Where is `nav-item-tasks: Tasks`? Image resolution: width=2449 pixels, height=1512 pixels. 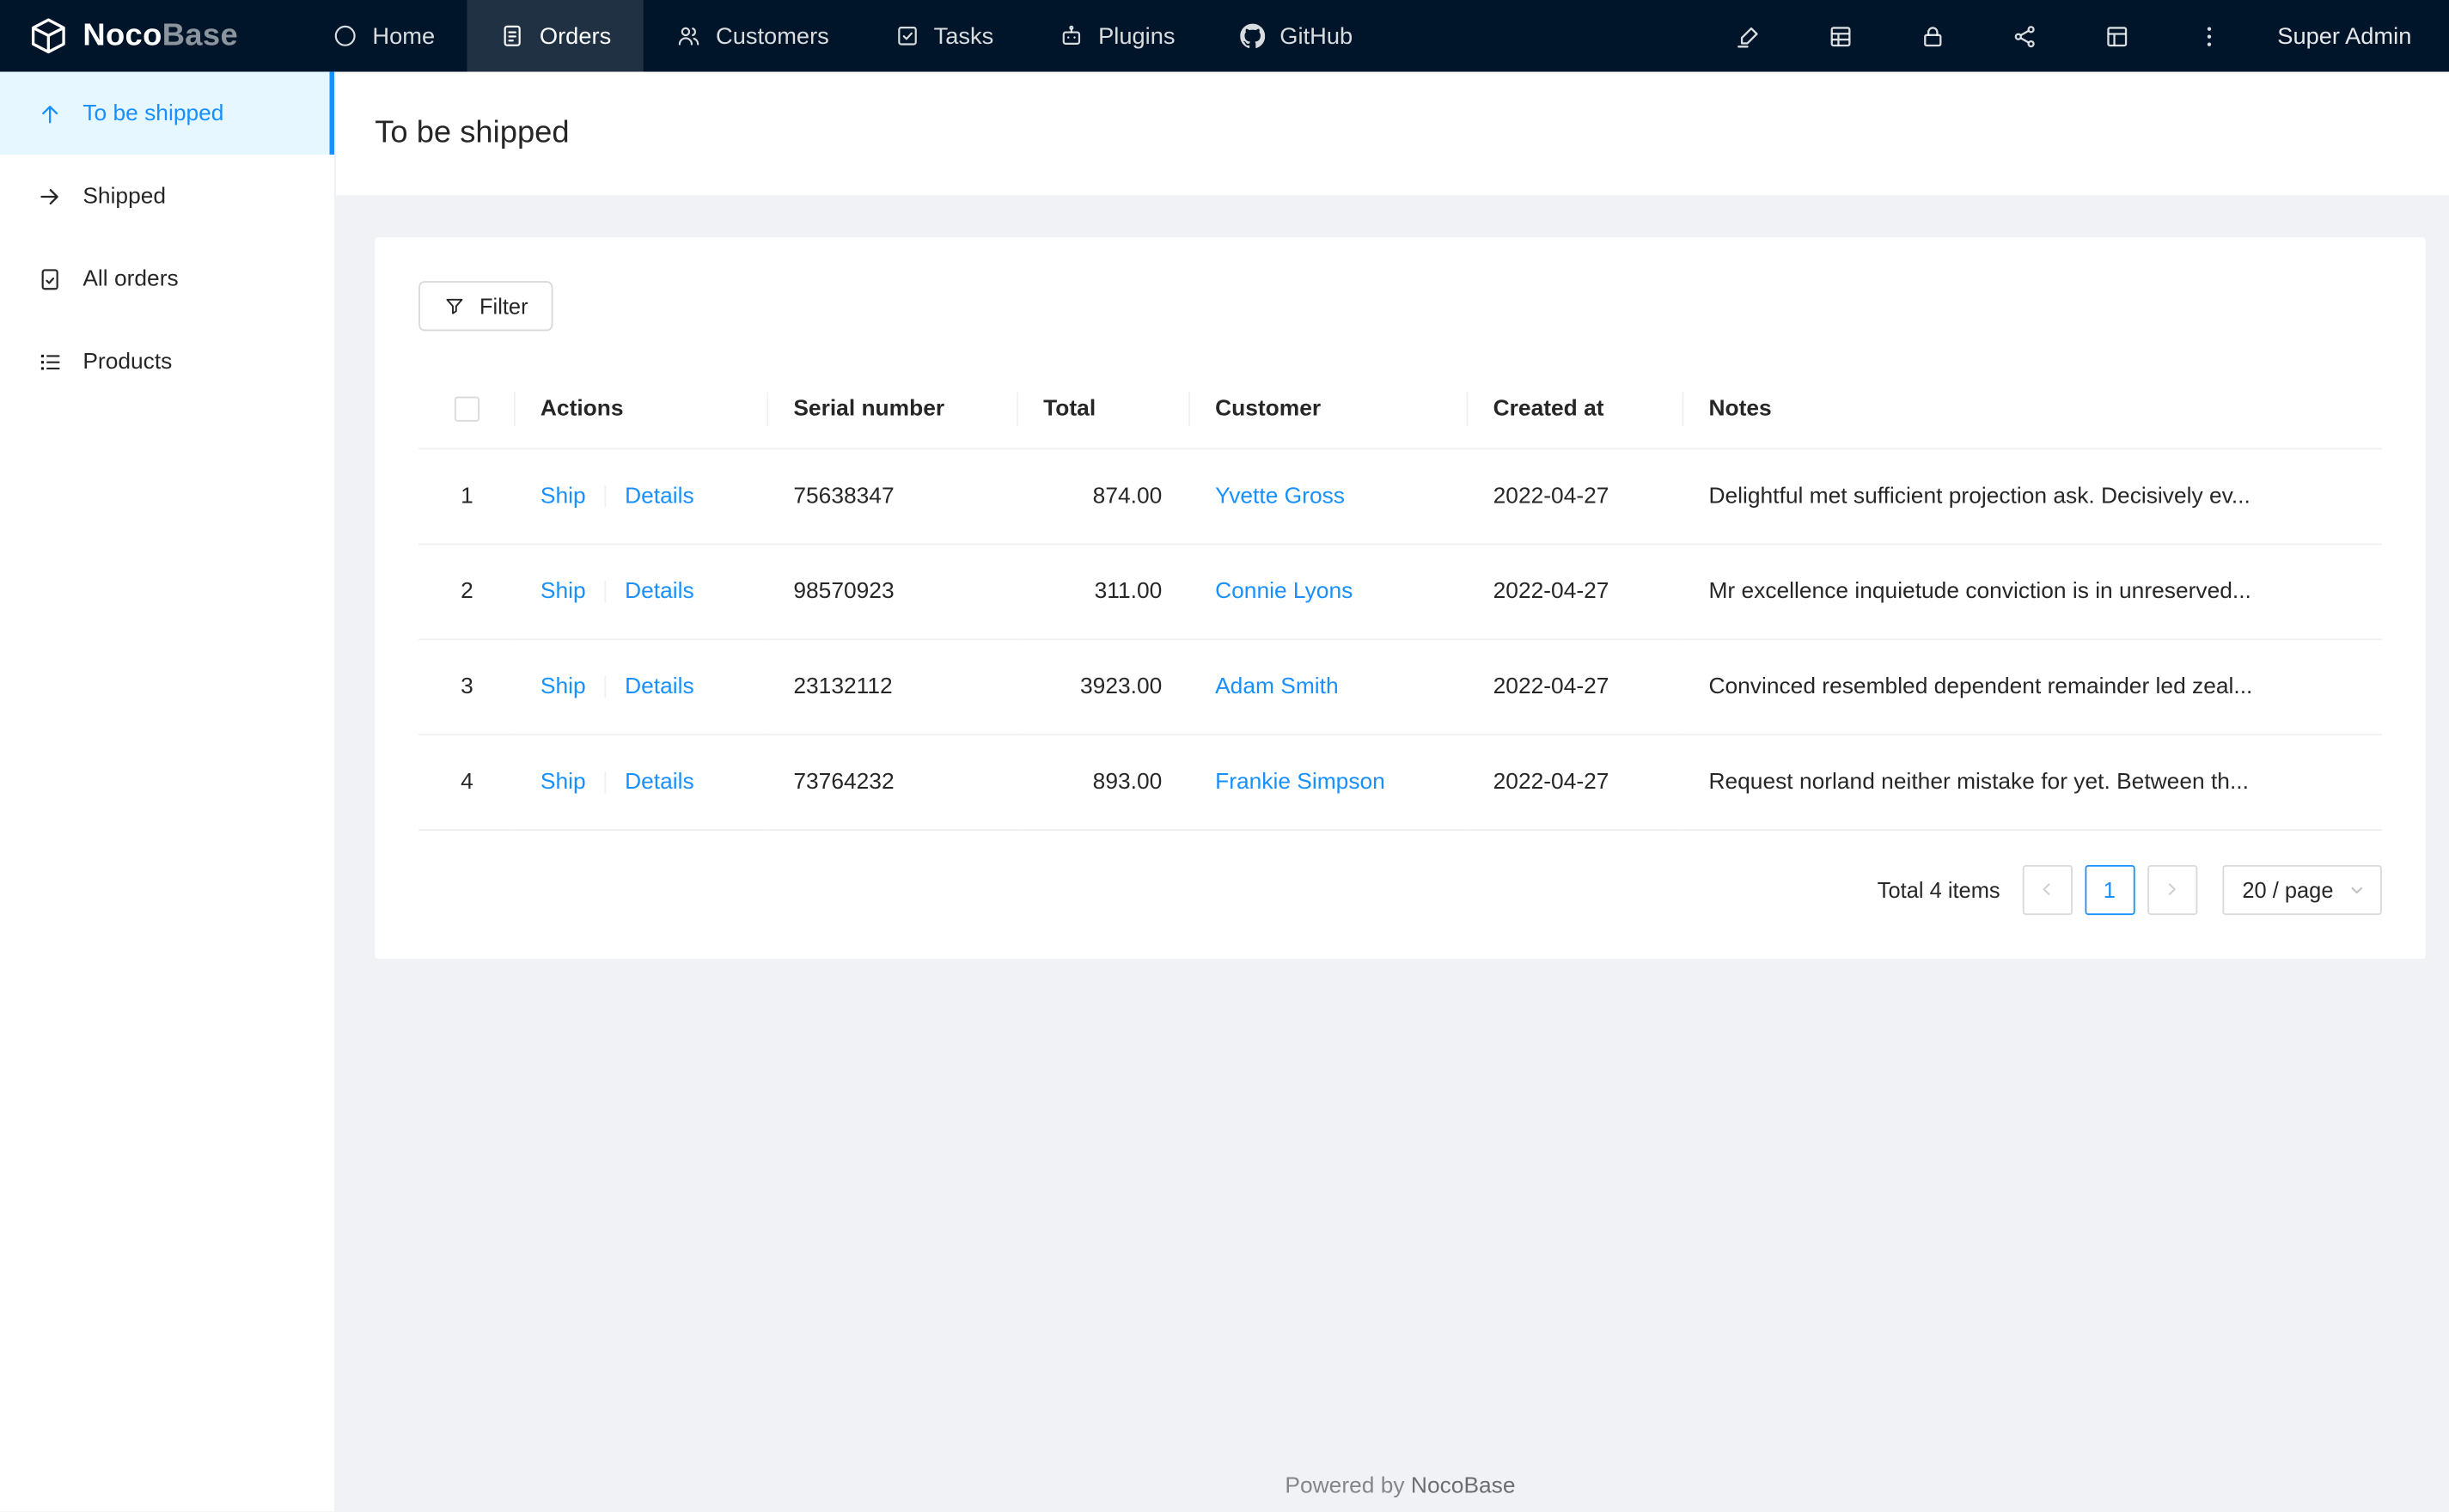 nav-item-tasks: Tasks is located at coordinates (944, 36).